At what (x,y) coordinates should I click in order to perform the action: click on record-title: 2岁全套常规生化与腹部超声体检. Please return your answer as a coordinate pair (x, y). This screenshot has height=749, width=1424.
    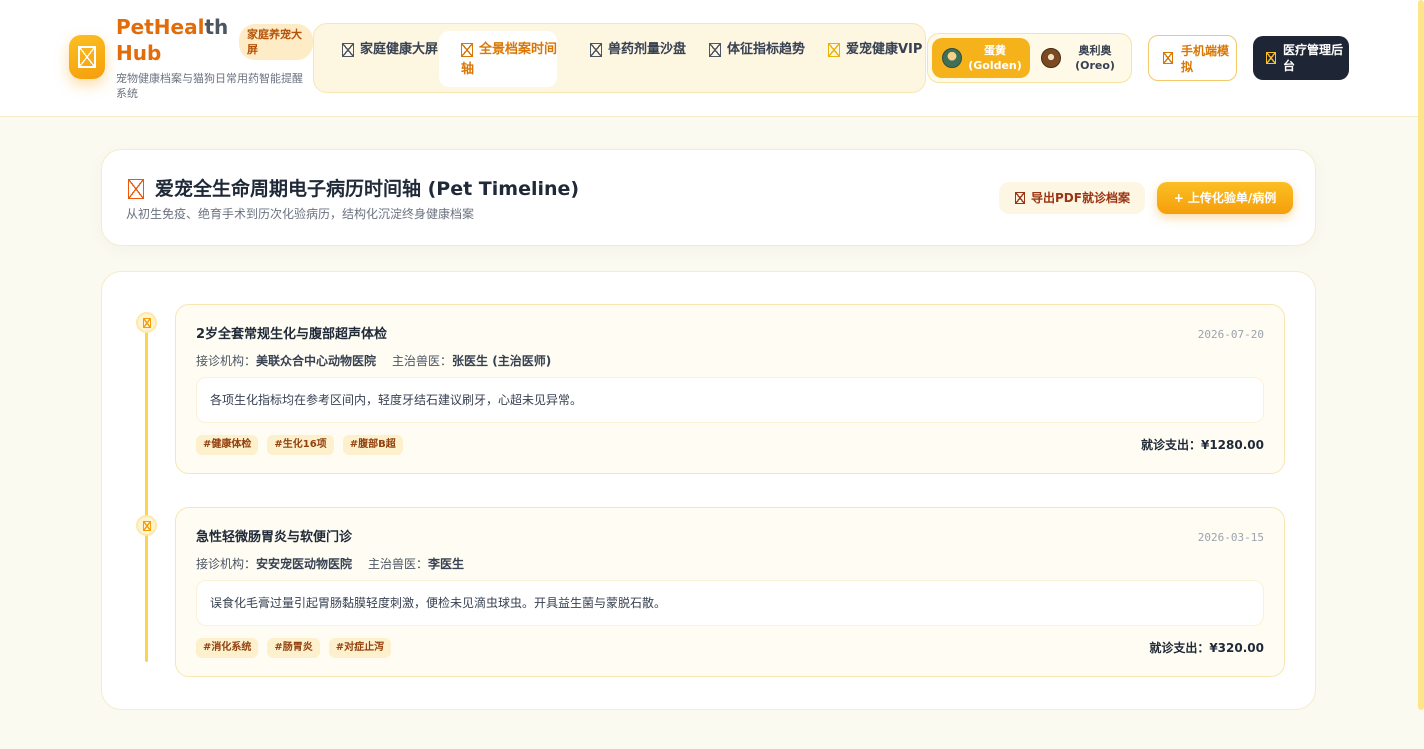
    Looking at the image, I should click on (292, 334).